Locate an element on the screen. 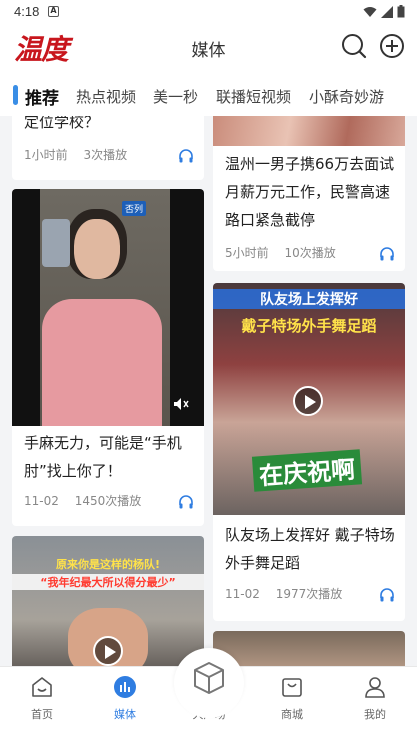 The image size is (417, 741). nav-media: 媒体 is located at coordinates (125, 704).